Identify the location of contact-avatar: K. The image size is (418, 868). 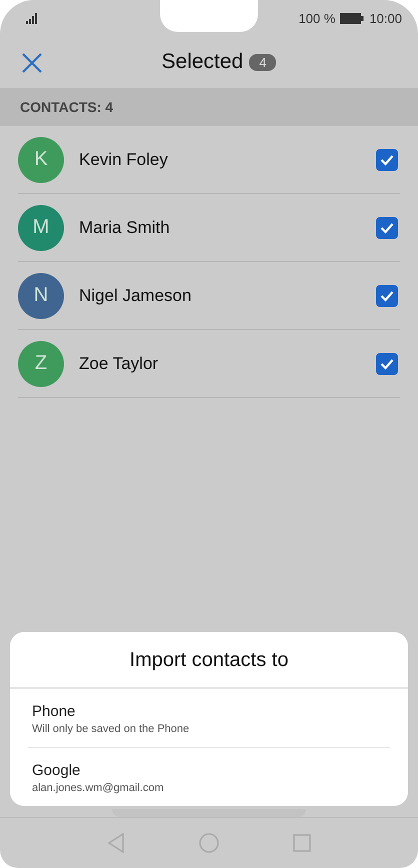
(41, 159).